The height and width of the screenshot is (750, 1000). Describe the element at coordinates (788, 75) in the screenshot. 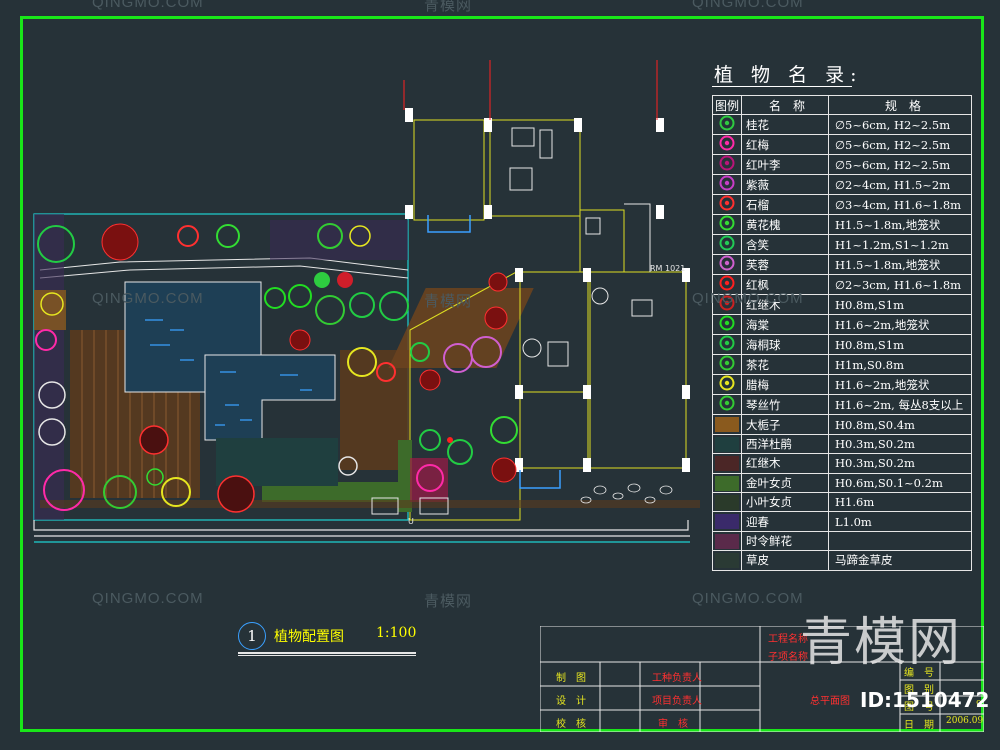

I see `legend-title: 植 物 名 录:` at that location.